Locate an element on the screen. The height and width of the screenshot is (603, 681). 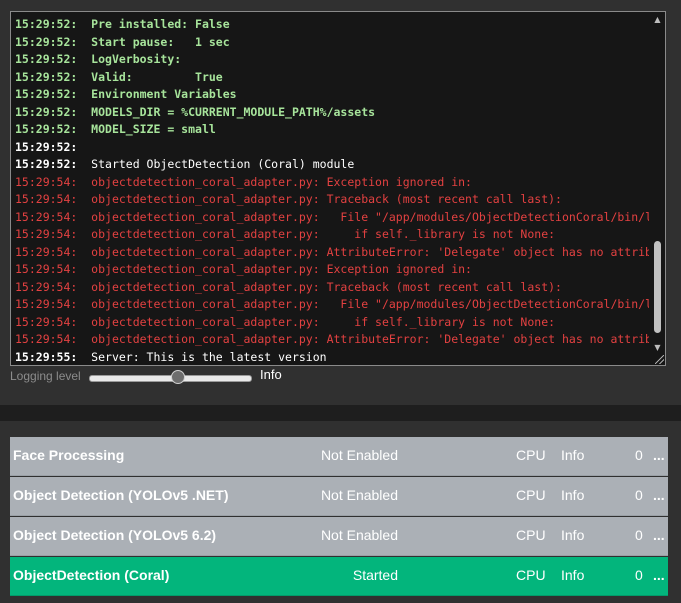
module-name: Object Detection (YOLOv5 6.2) is located at coordinates (115, 535).